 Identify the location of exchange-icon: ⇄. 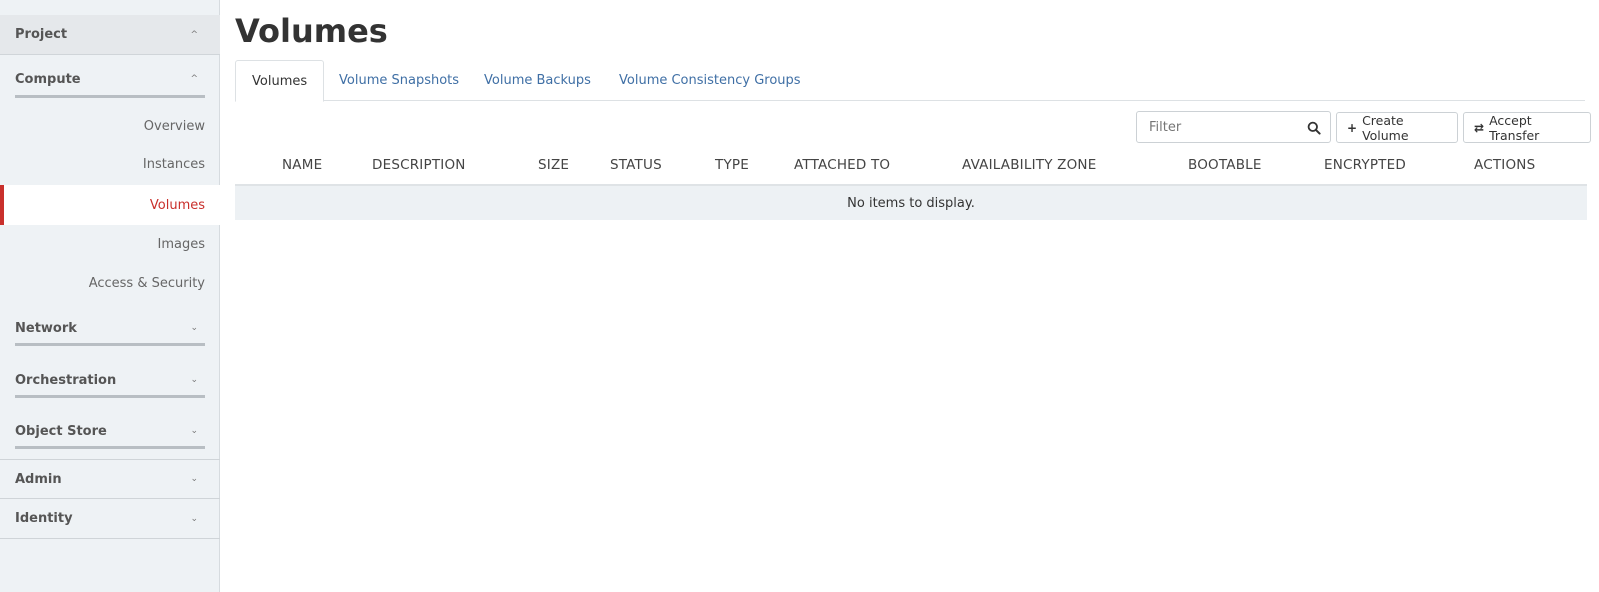
(1479, 127).